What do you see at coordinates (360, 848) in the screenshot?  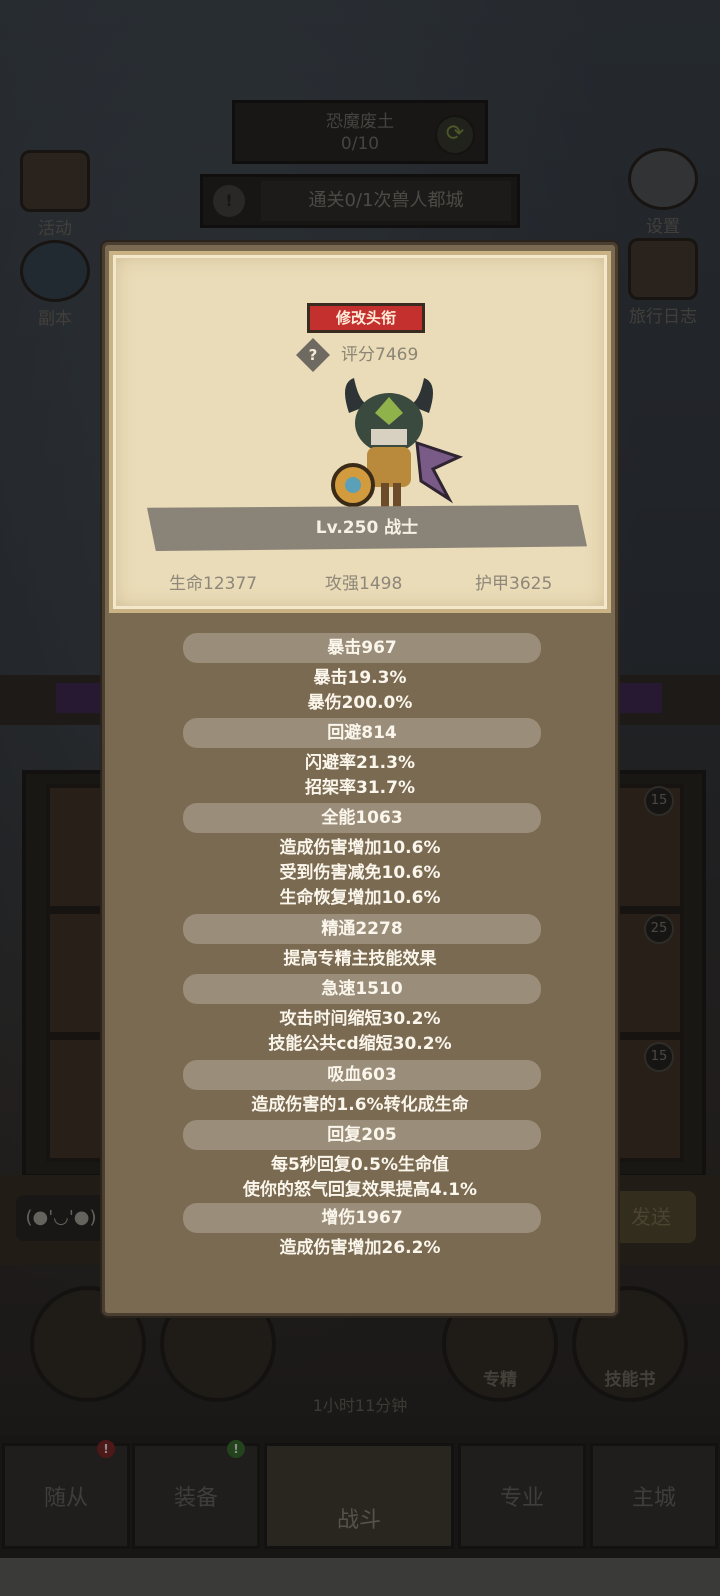 I see `attr-line: 造成伤害增加10.6%` at bounding box center [360, 848].